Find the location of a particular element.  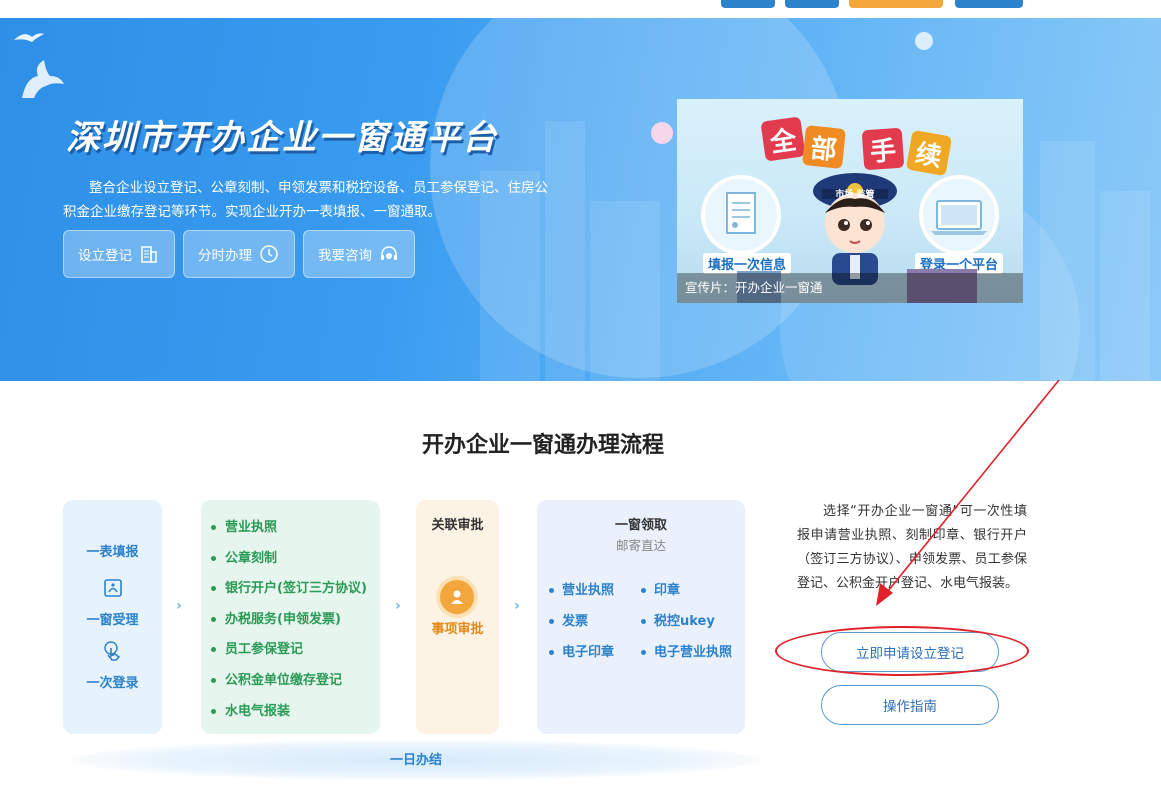

promo-video-card: 全 部 手 续 市场 监管 填报一次信息 登录一个平台 宣传片：开办企业一窗通 is located at coordinates (850, 201).